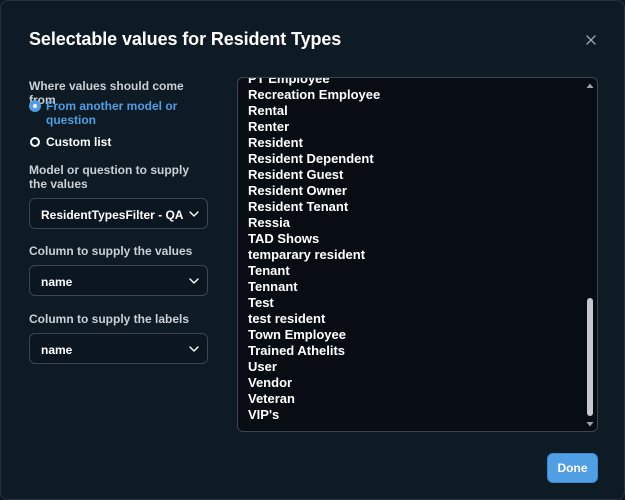 This screenshot has width=625, height=500. I want to click on close-icon, so click(591, 40).